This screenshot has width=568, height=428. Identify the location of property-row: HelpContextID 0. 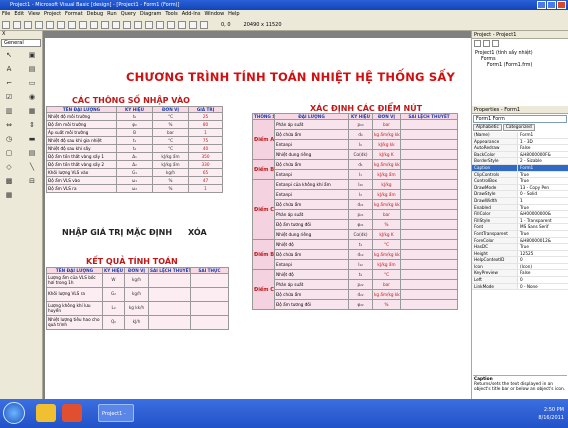
(520, 260).